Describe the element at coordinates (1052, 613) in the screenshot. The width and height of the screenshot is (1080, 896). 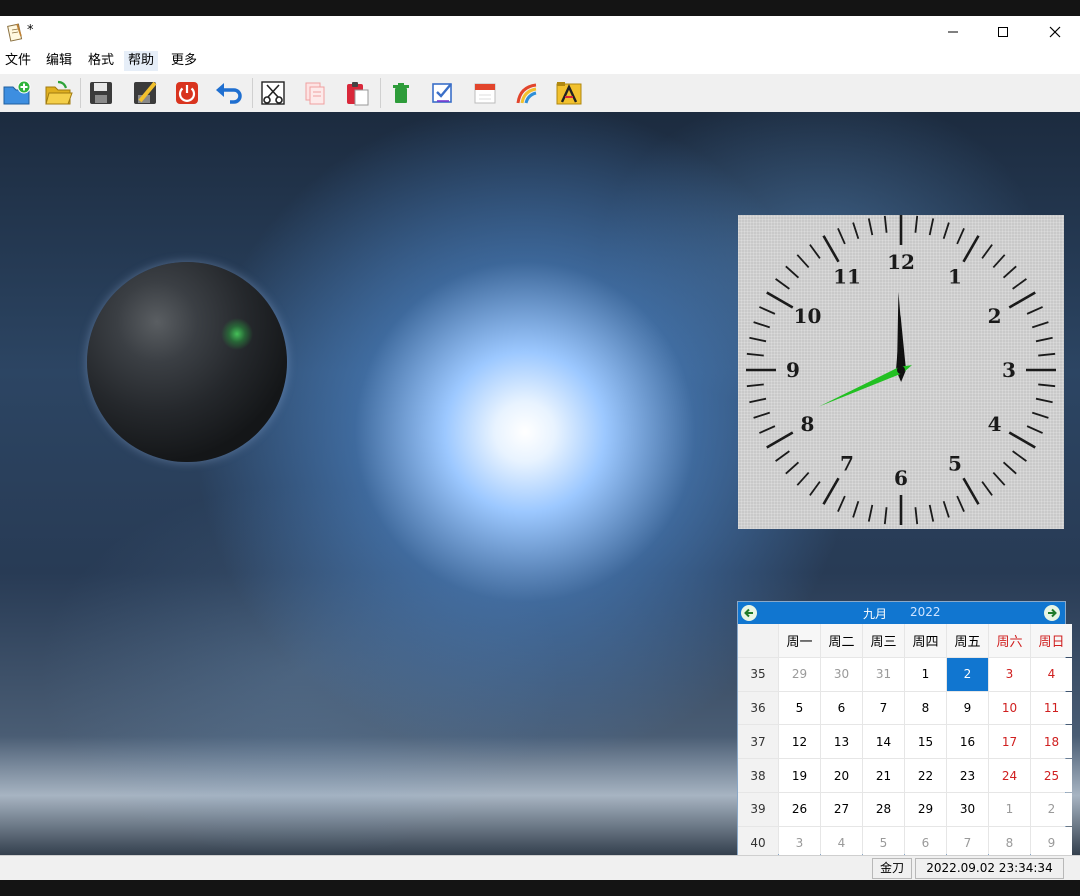
I see `next-month-button` at that location.